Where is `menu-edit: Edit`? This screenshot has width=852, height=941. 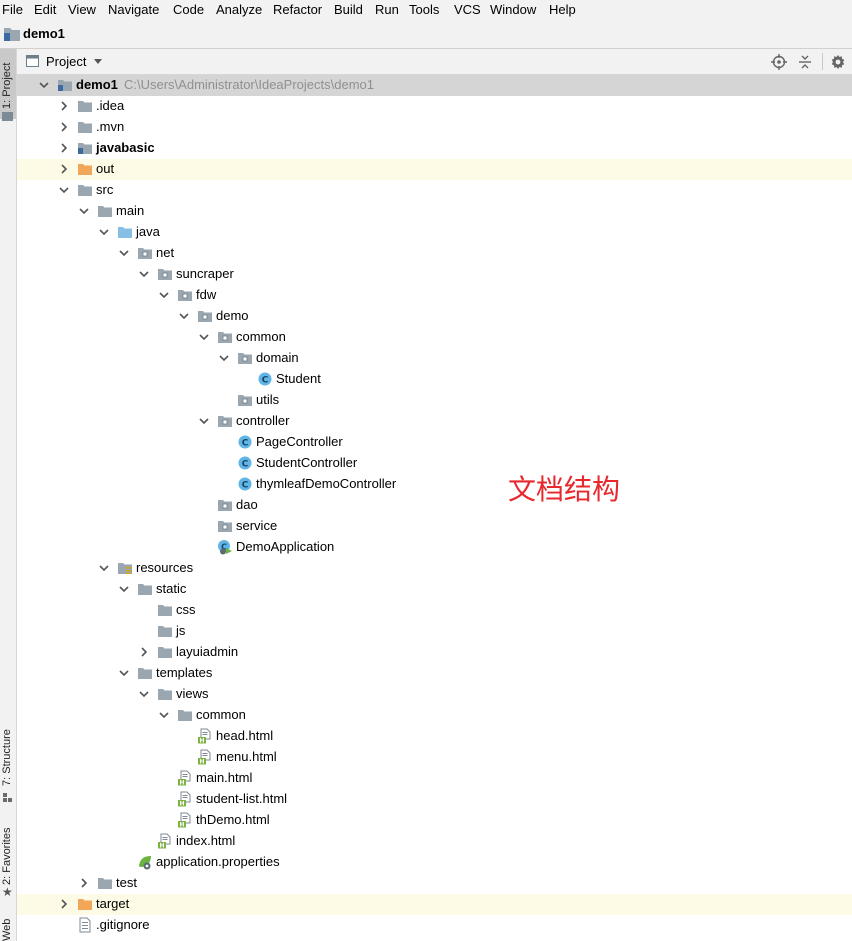 menu-edit: Edit is located at coordinates (45, 10).